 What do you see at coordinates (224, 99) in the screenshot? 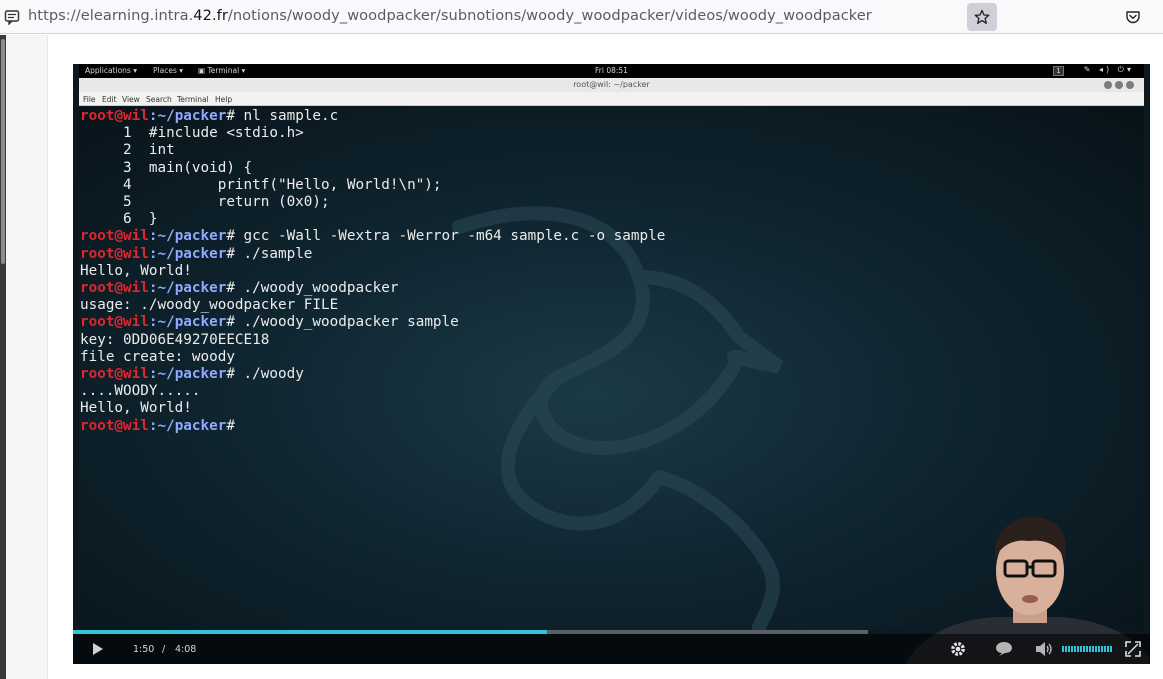
I see `term-menu-help: Help` at bounding box center [224, 99].